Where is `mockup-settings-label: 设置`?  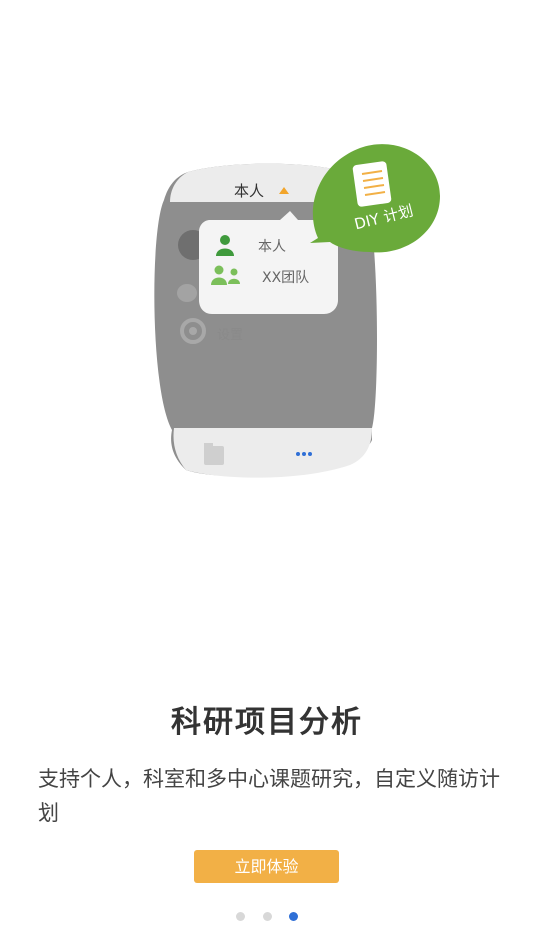
mockup-settings-label: 设置 is located at coordinates (230, 335).